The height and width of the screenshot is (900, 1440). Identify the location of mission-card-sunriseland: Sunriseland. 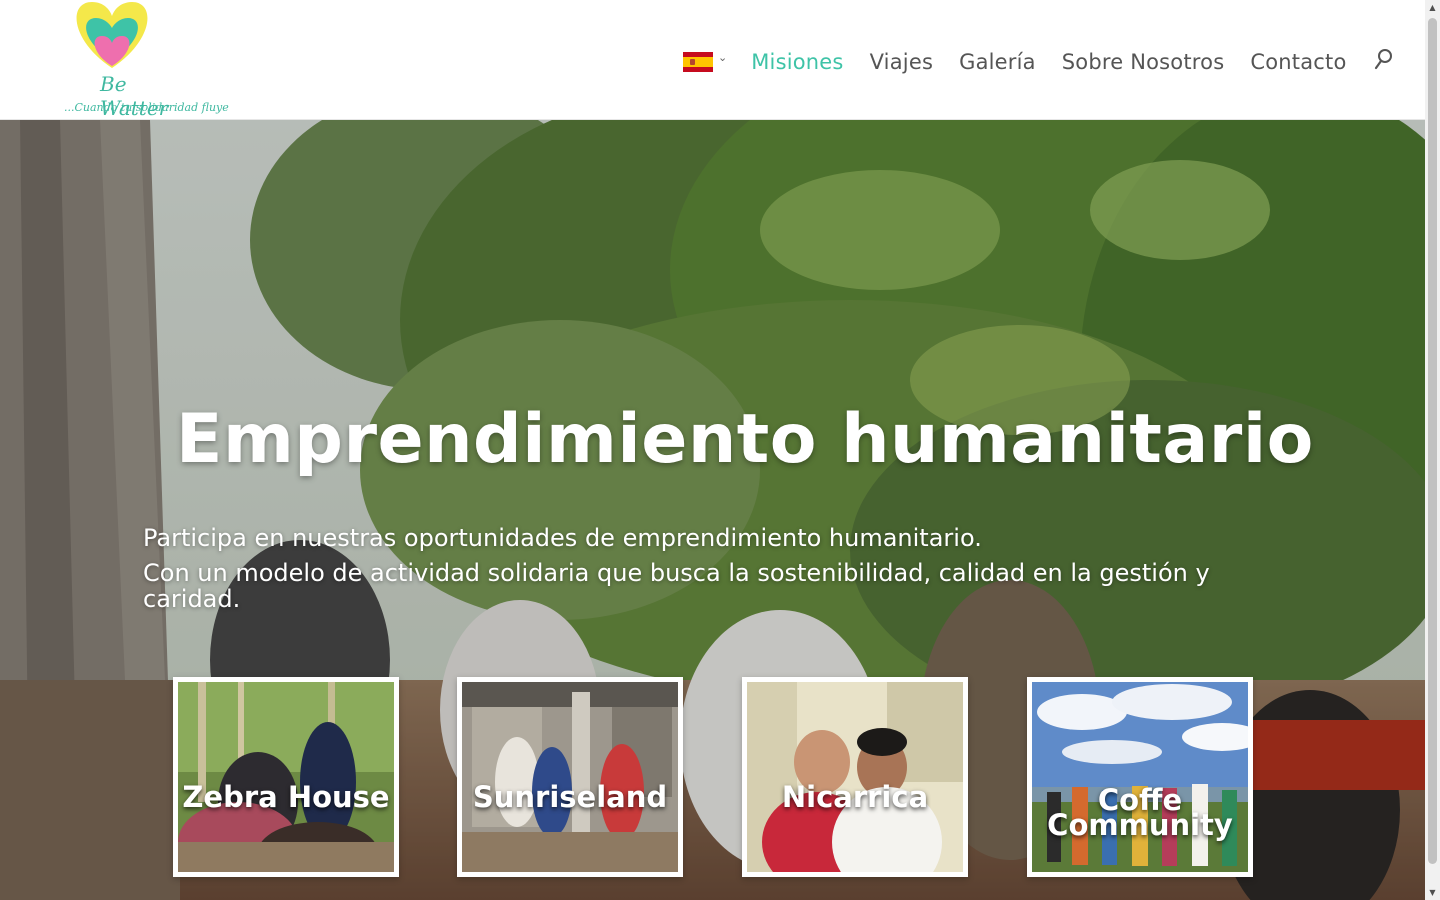
(570, 777).